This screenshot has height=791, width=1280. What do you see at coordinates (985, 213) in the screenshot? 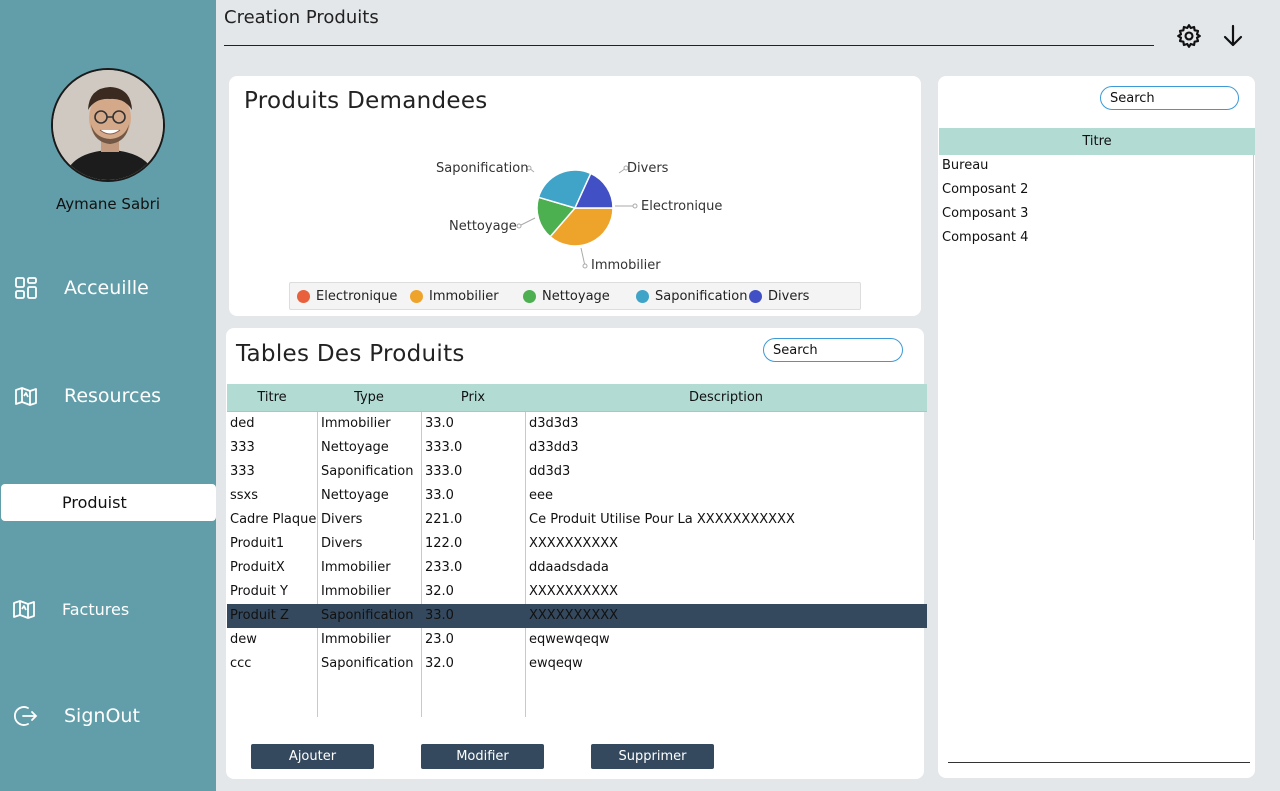
I see `list-item: Composant 3` at bounding box center [985, 213].